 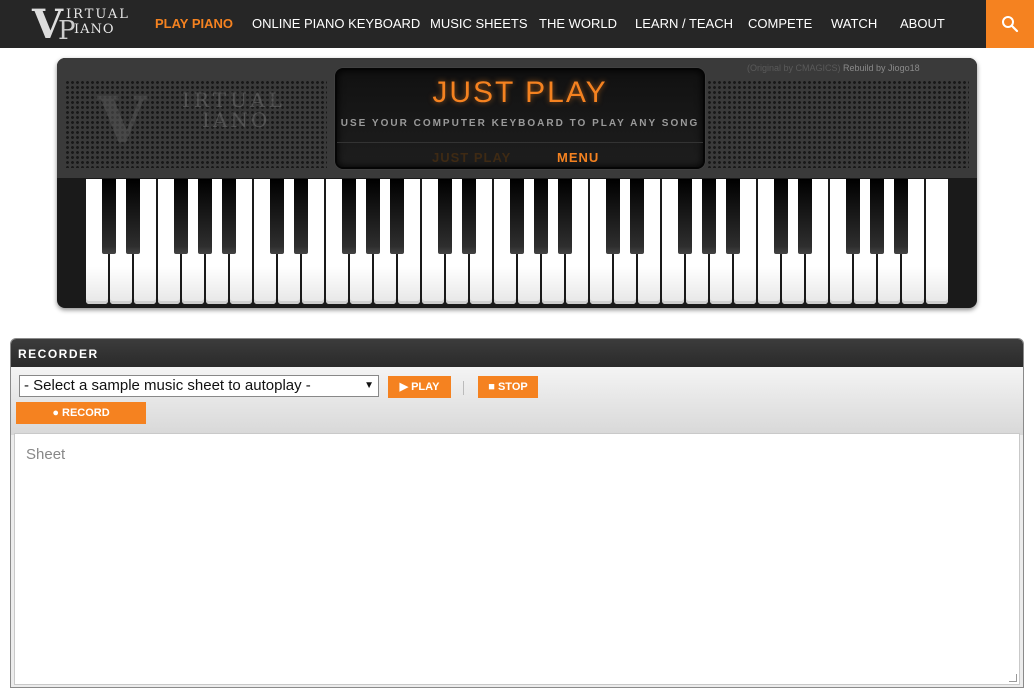 I want to click on search-icon, so click(x=1010, y=24).